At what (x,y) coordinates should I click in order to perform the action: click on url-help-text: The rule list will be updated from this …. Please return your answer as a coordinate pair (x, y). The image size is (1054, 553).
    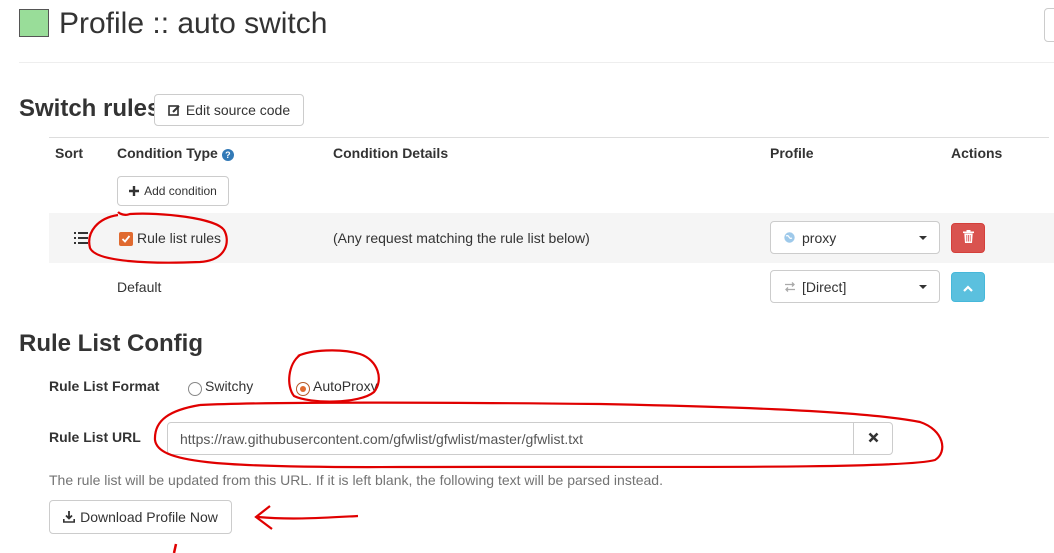
    Looking at the image, I should click on (356, 480).